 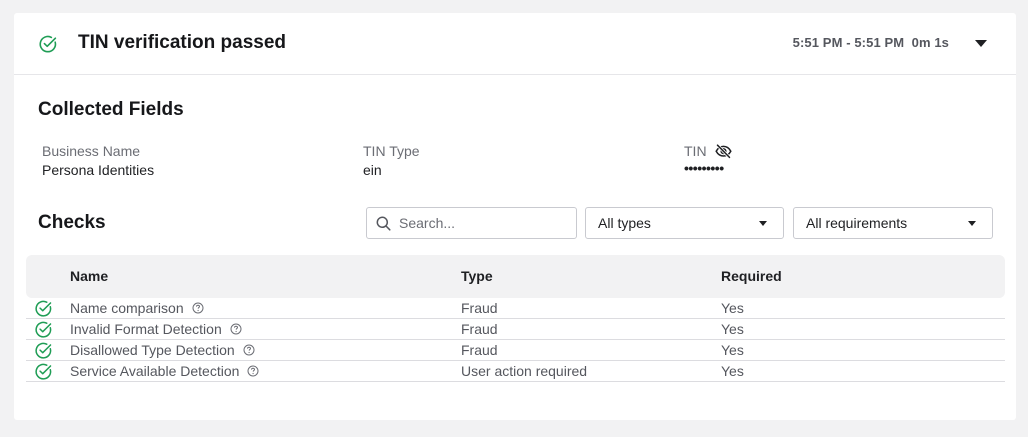 I want to click on column-header-required: Required, so click(x=751, y=276).